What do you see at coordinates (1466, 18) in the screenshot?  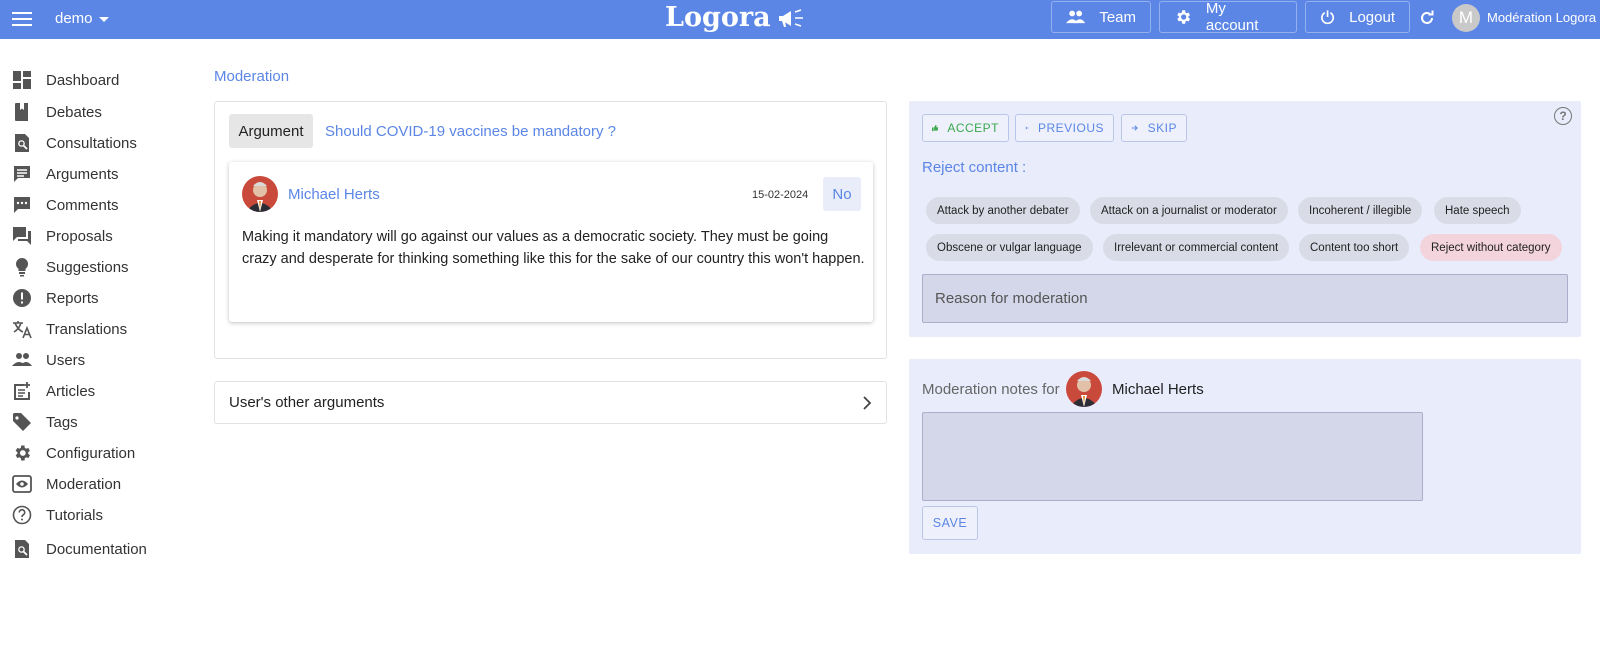 I see `user-avatar: M` at bounding box center [1466, 18].